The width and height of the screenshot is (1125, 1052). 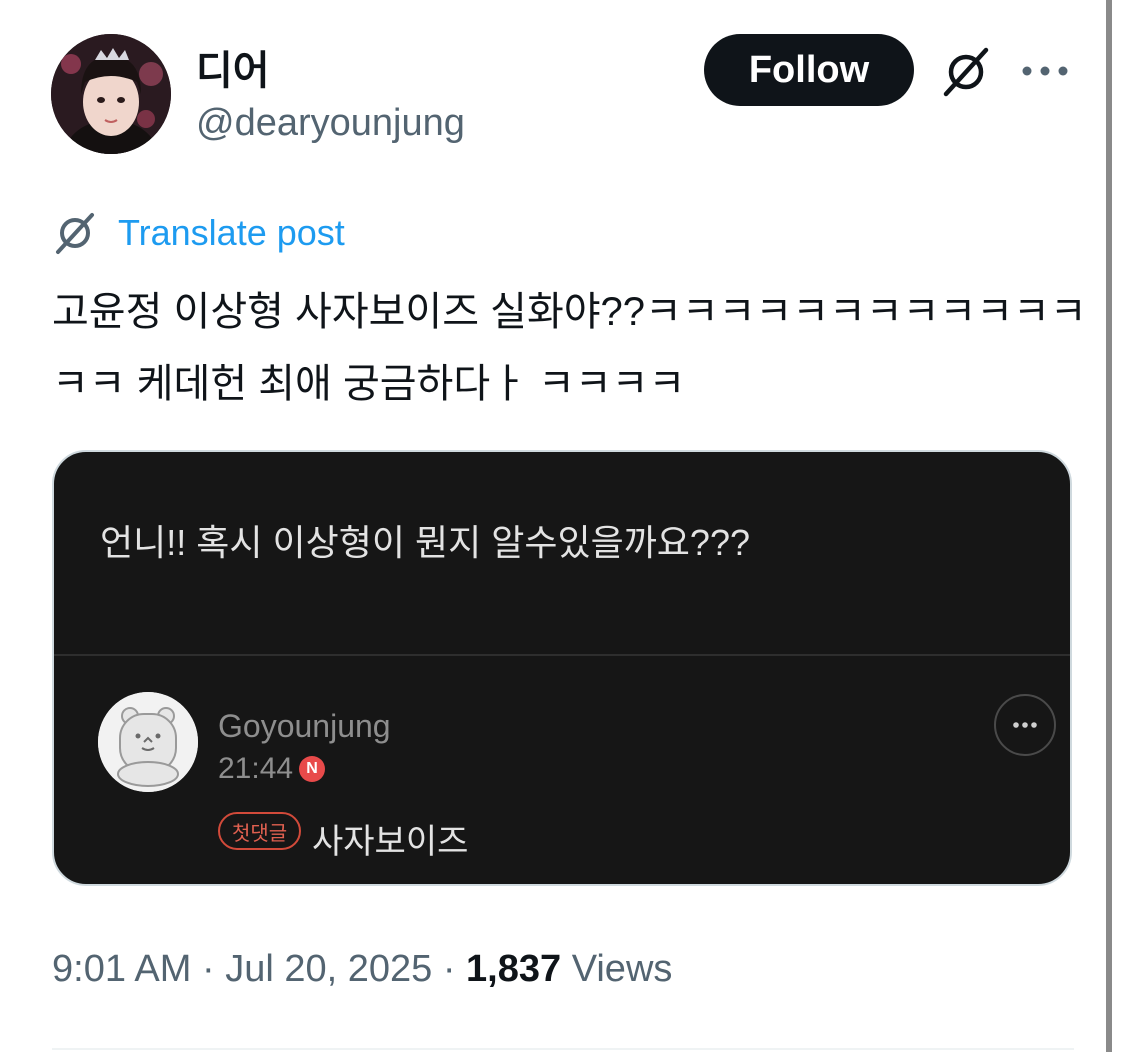 I want to click on post-date: Jul 20, 2025, so click(x=328, y=969).